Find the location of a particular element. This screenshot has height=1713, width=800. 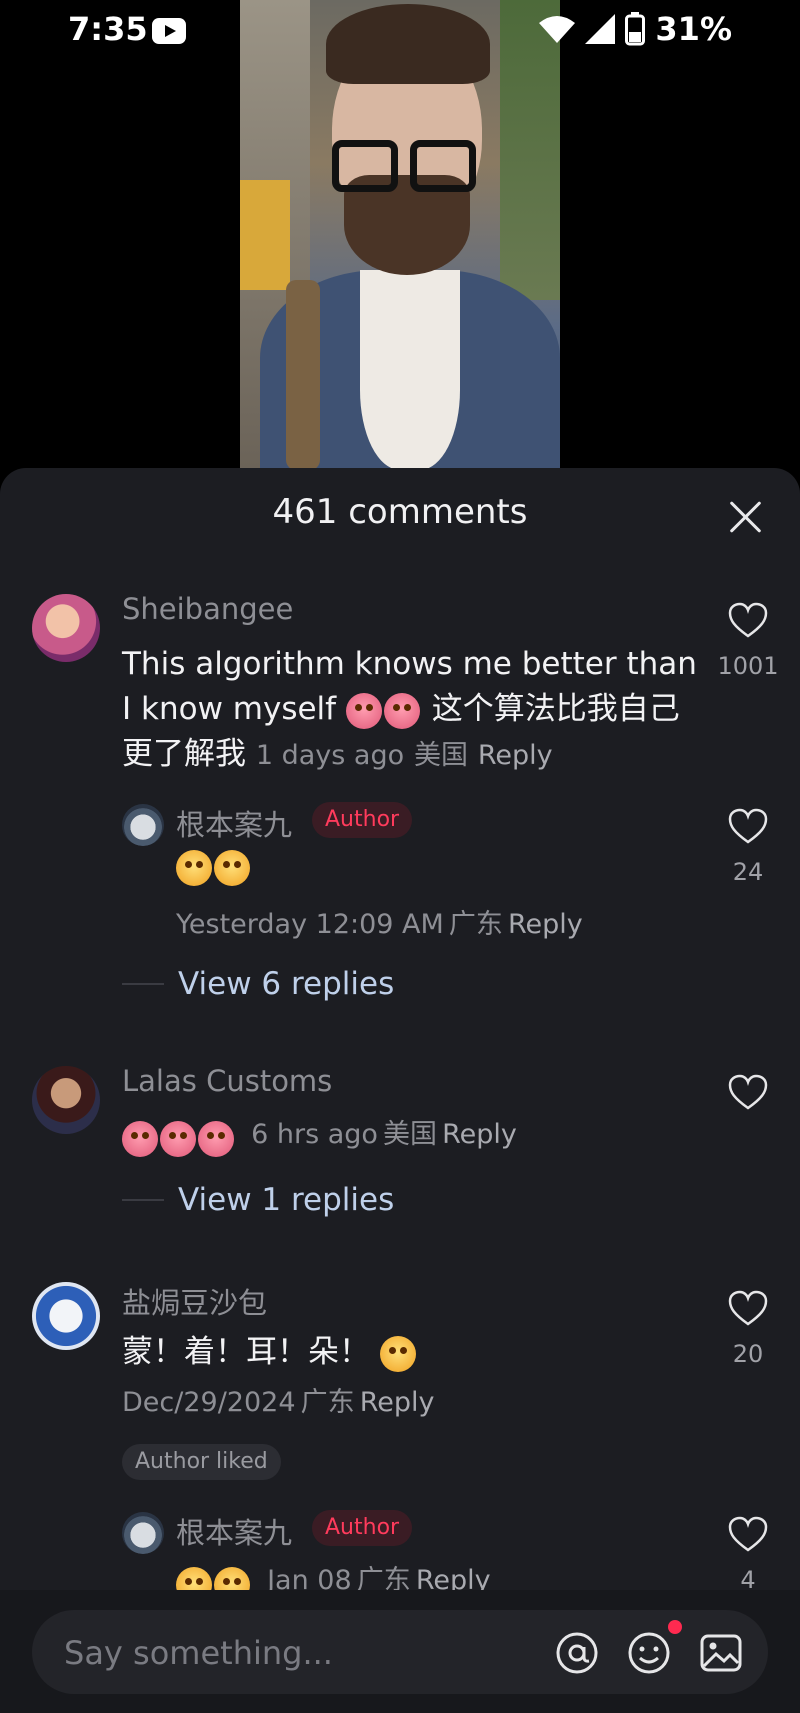

comment-username: 盐焗豆沙包 is located at coordinates (194, 1301).